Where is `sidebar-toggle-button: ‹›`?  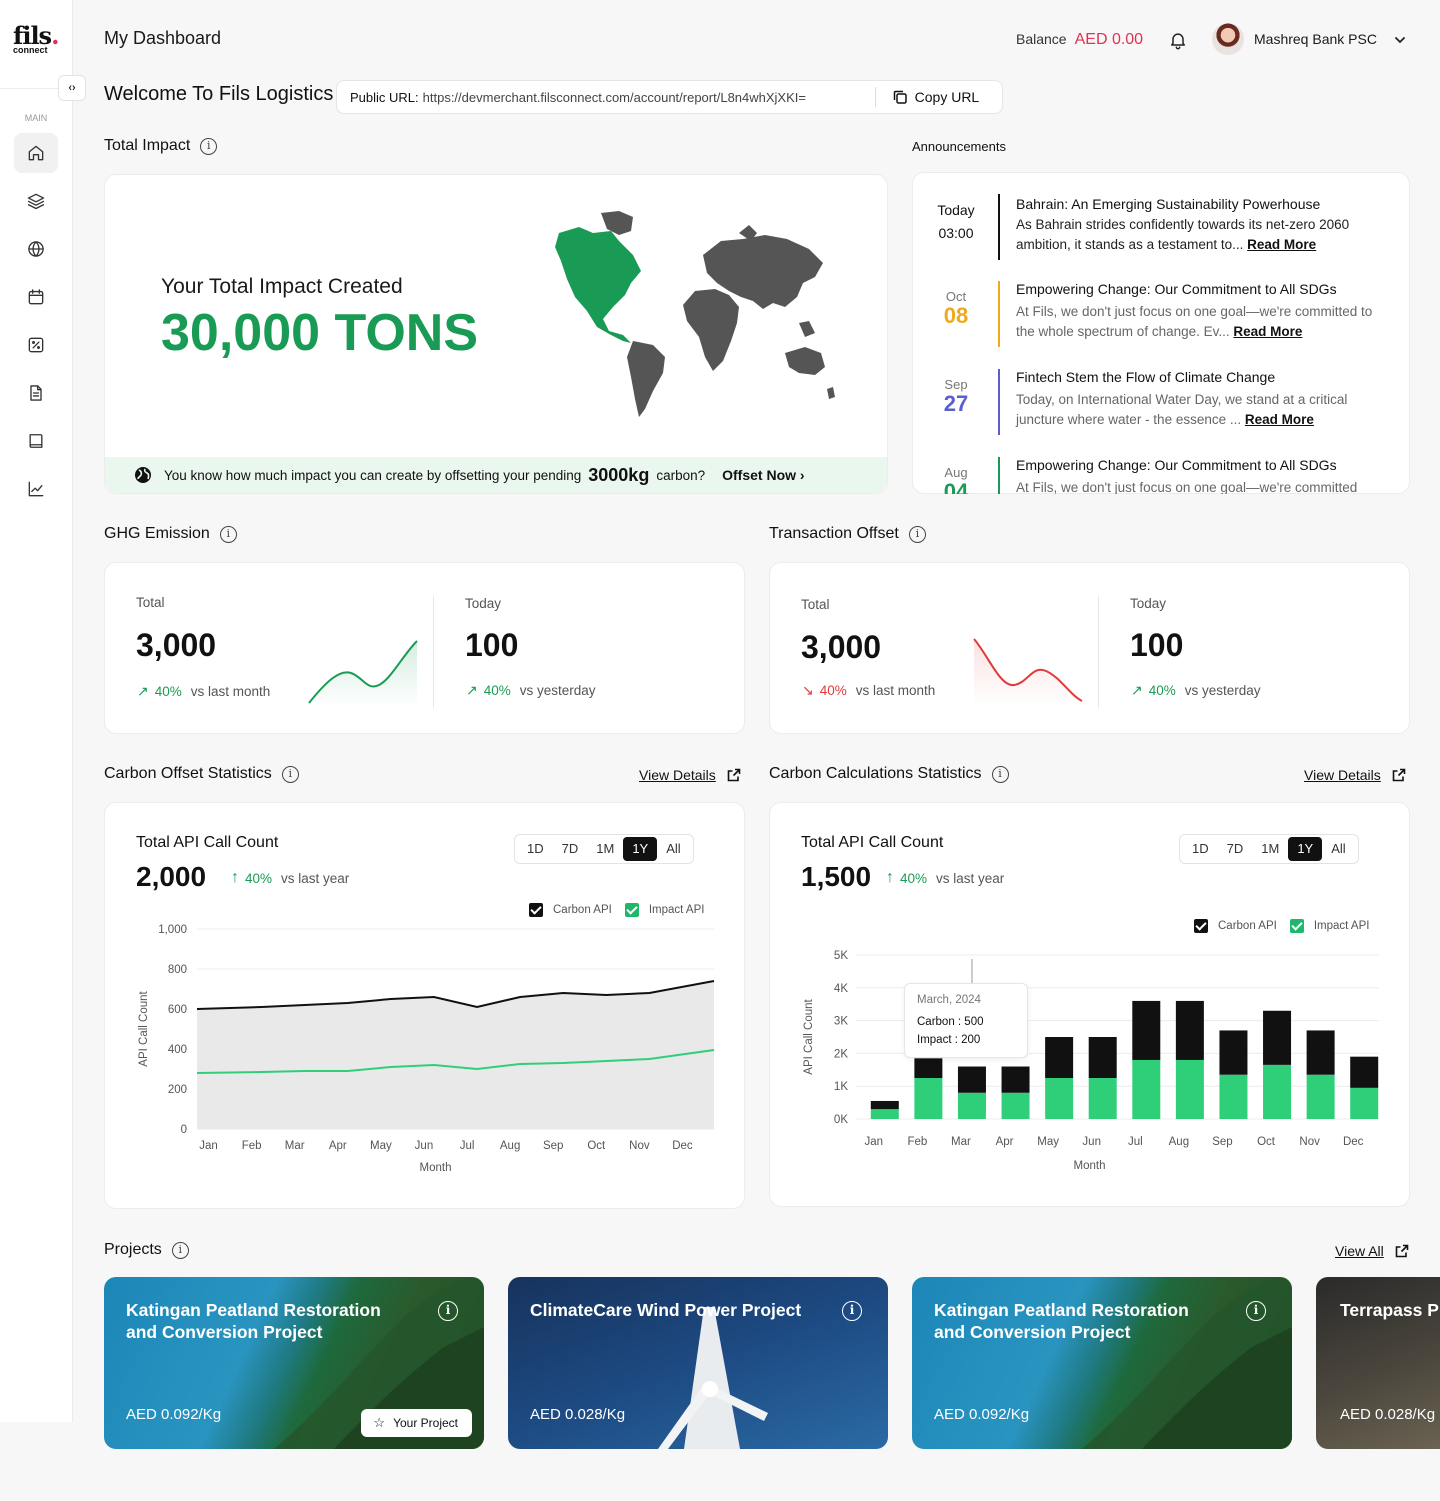
sidebar-toggle-button: ‹› is located at coordinates (72, 88).